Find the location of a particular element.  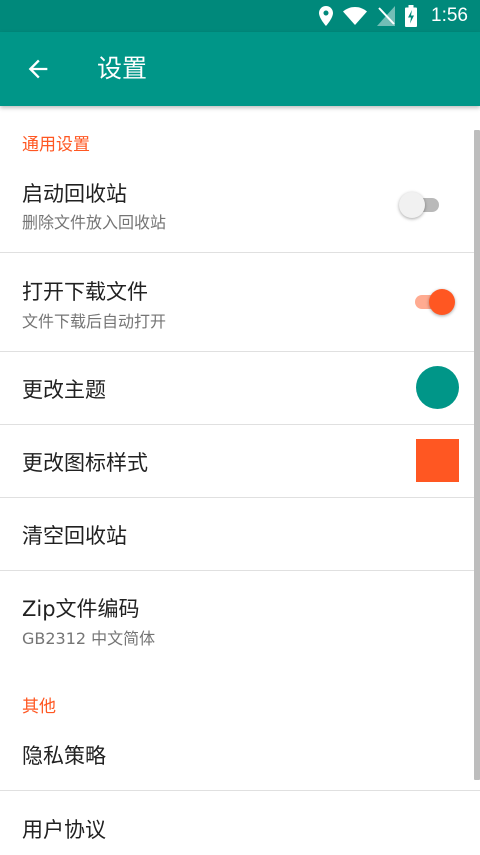

wifi-icon is located at coordinates (355, 16).